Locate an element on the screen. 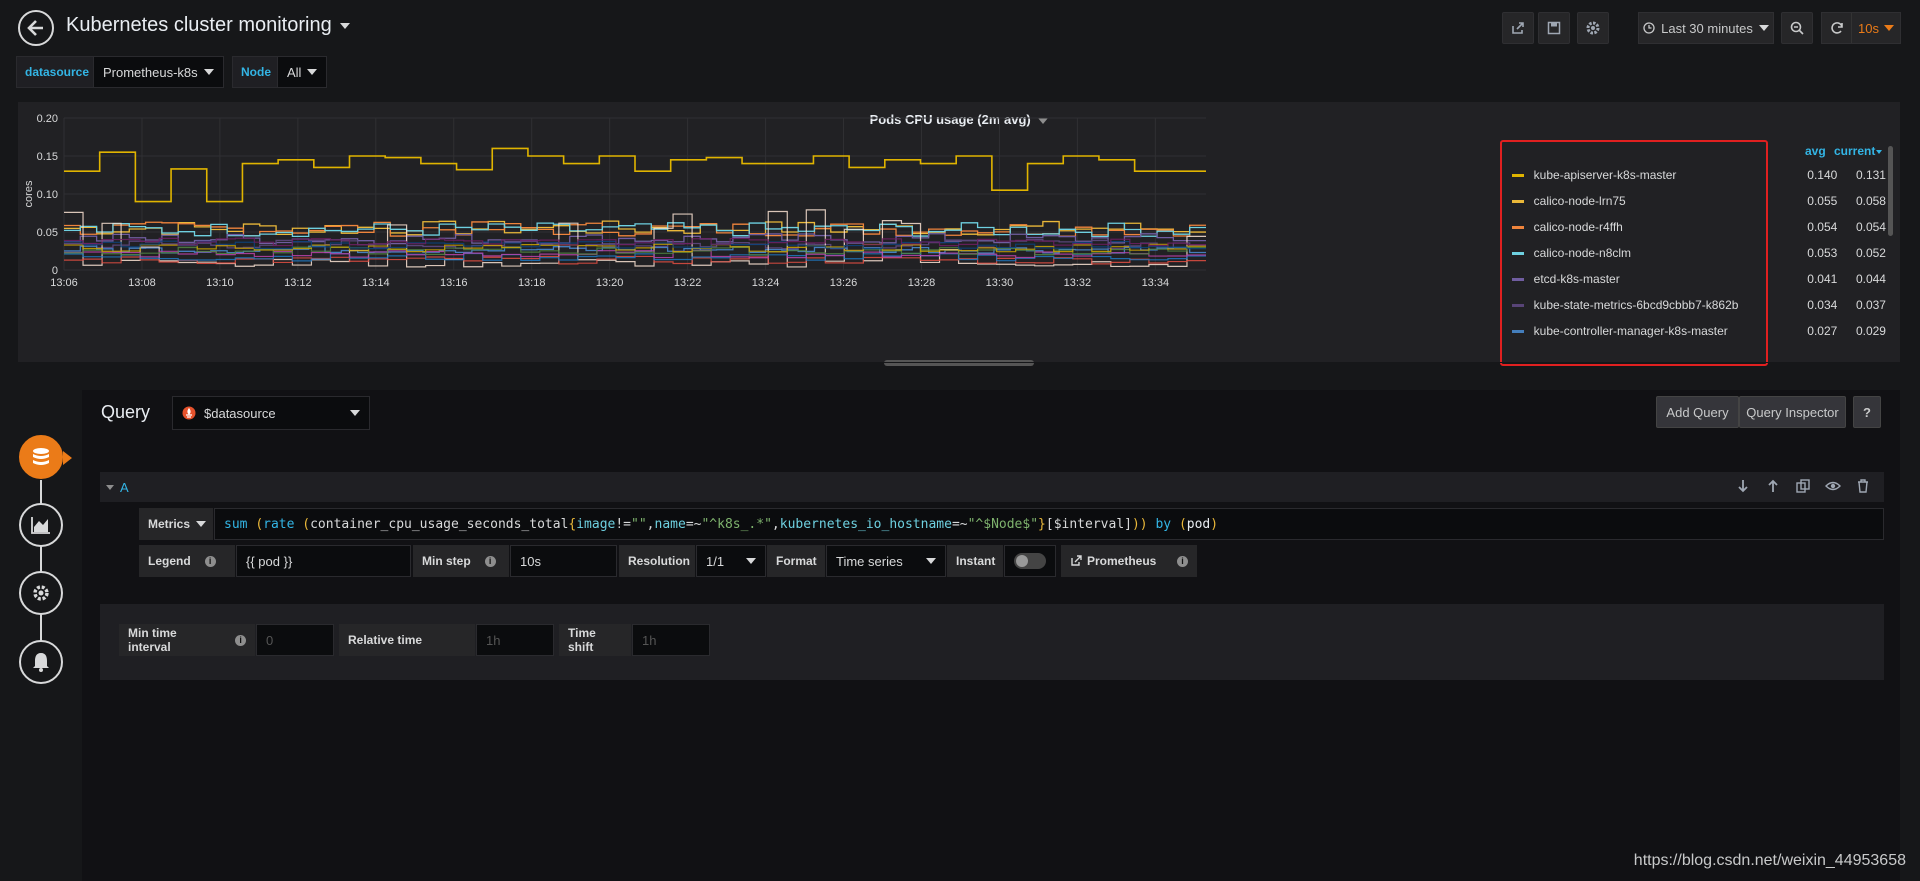 The image size is (1920, 881). promql-token: , is located at coordinates (775, 524).